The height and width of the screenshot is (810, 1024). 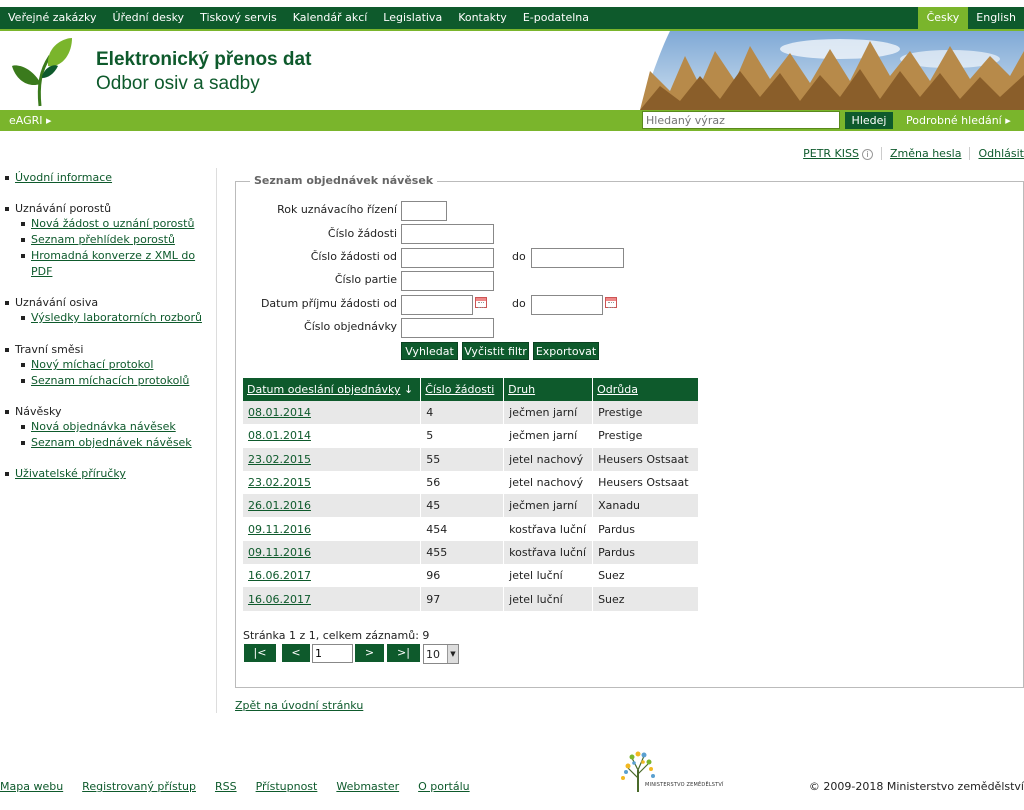 What do you see at coordinates (332, 653) in the screenshot?
I see `page-number-input` at bounding box center [332, 653].